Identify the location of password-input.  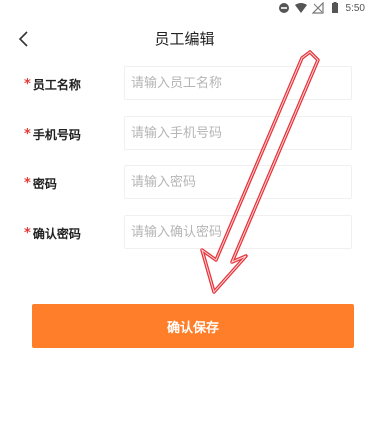
(238, 182).